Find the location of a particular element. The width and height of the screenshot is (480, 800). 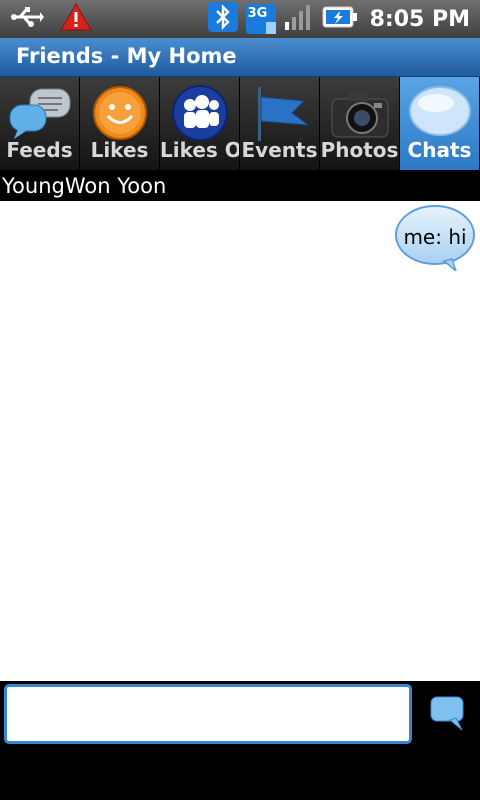

tab-label: Photos is located at coordinates (359, 150).